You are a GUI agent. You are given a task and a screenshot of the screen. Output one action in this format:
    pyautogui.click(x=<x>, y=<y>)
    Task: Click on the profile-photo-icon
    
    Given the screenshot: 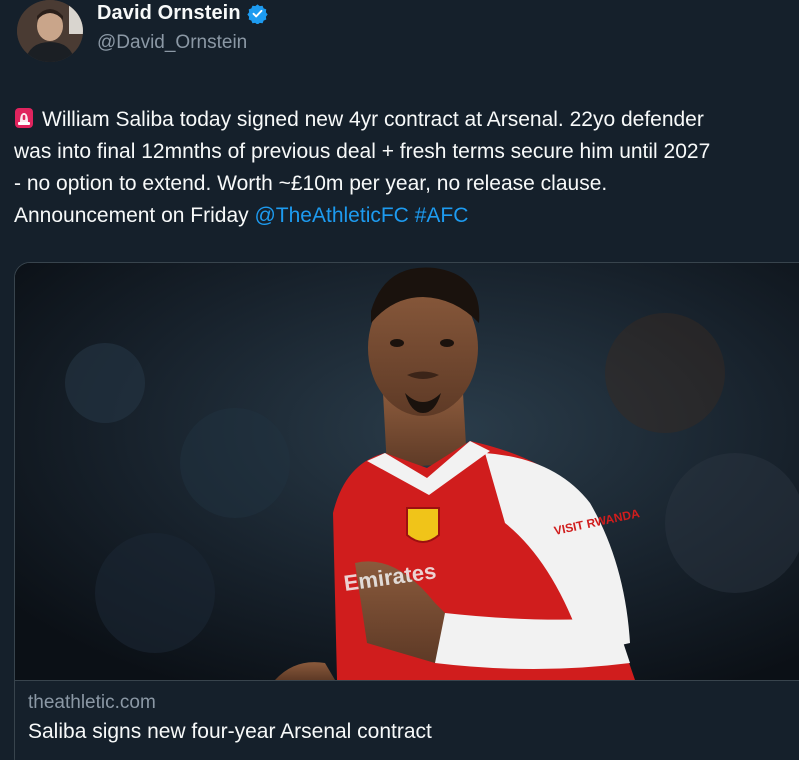 What is the action you would take?
    pyautogui.click(x=50, y=31)
    